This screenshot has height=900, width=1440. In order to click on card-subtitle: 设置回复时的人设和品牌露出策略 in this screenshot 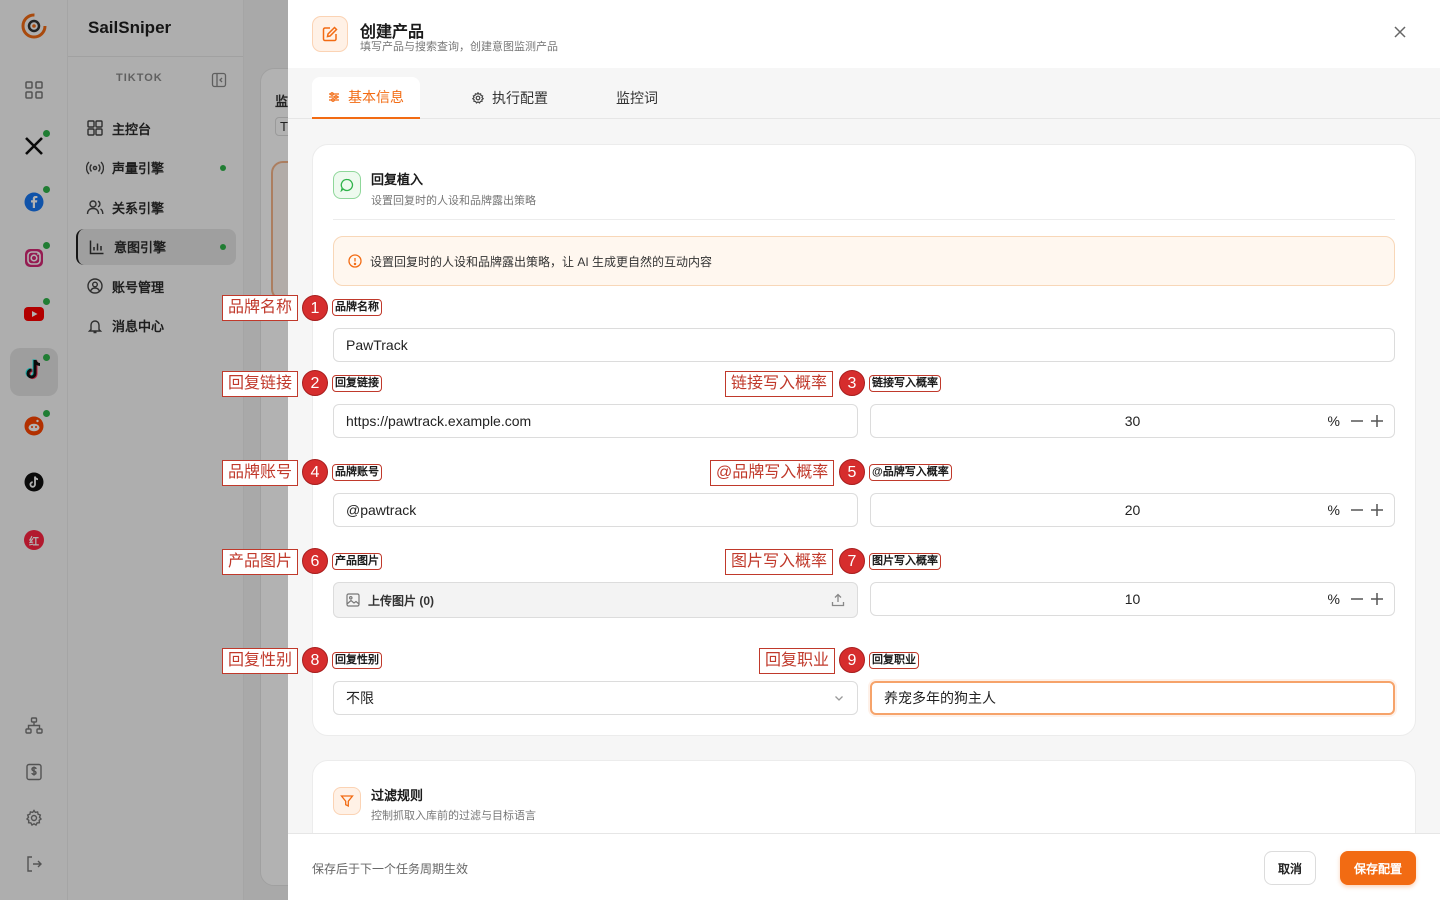, I will do `click(453, 201)`.